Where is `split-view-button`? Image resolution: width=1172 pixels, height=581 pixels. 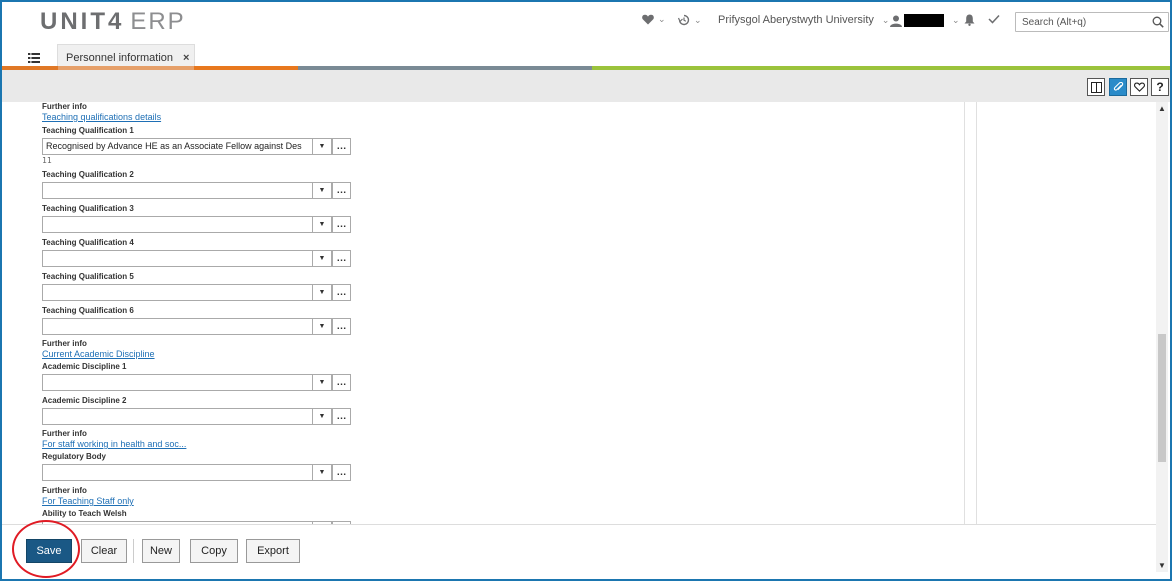 split-view-button is located at coordinates (1096, 87).